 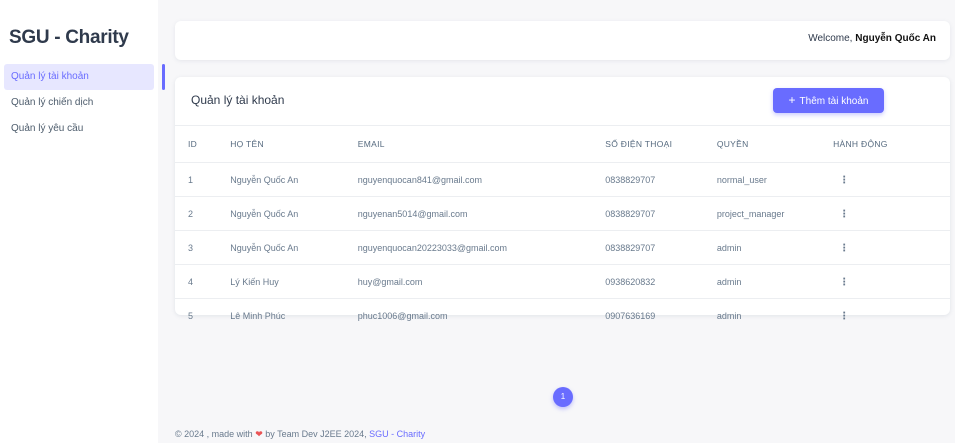 I want to click on sidebar-item-requests: Quản lý yêu cầu, so click(x=81, y=129).